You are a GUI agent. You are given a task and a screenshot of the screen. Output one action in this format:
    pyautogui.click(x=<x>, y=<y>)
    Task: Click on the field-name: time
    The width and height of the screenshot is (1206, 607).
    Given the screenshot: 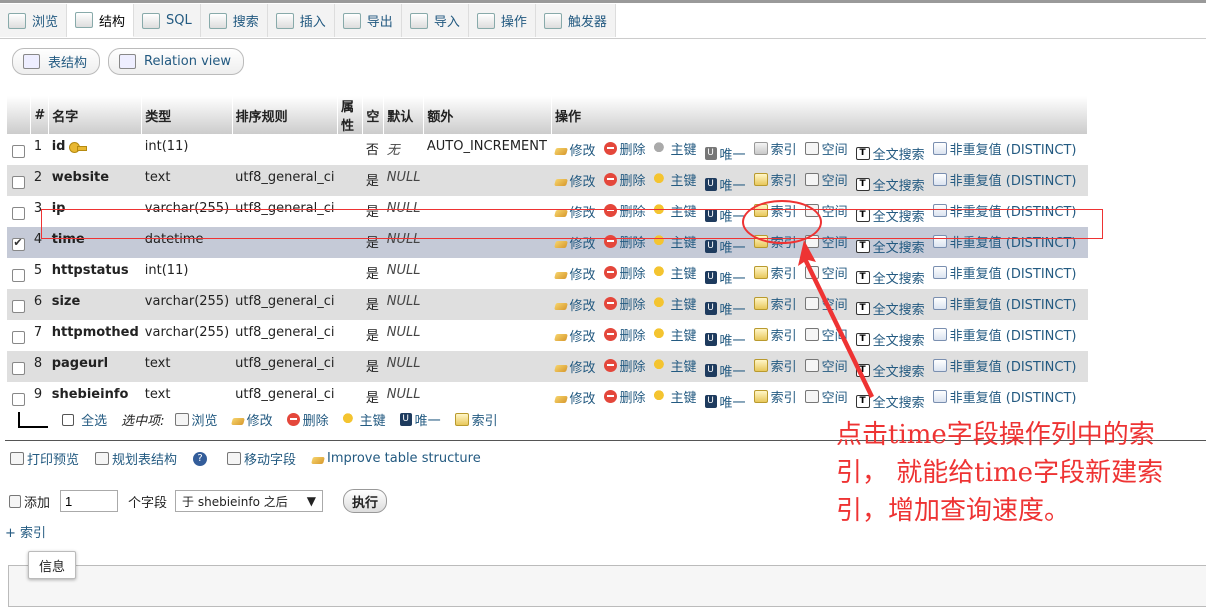 What is the action you would take?
    pyautogui.click(x=68, y=239)
    